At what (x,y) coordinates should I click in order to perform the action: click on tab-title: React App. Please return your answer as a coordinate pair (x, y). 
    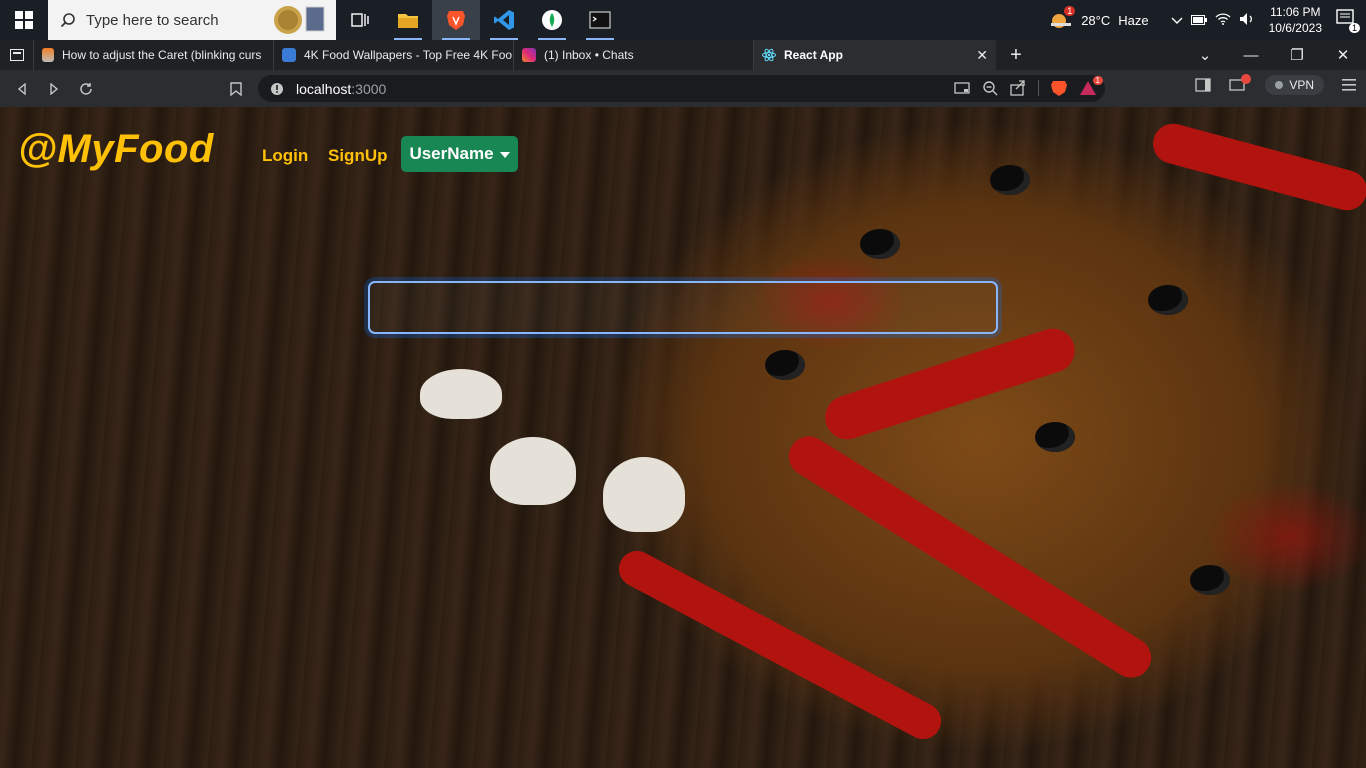
    Looking at the image, I should click on (813, 55).